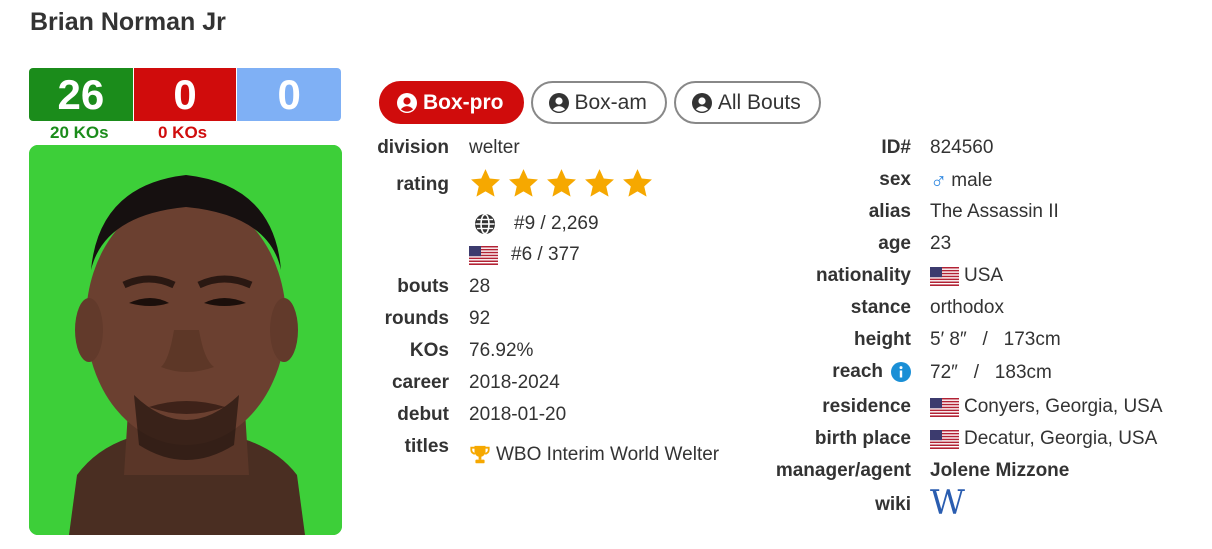  What do you see at coordinates (880, 307) in the screenshot?
I see `stance-label: stance` at bounding box center [880, 307].